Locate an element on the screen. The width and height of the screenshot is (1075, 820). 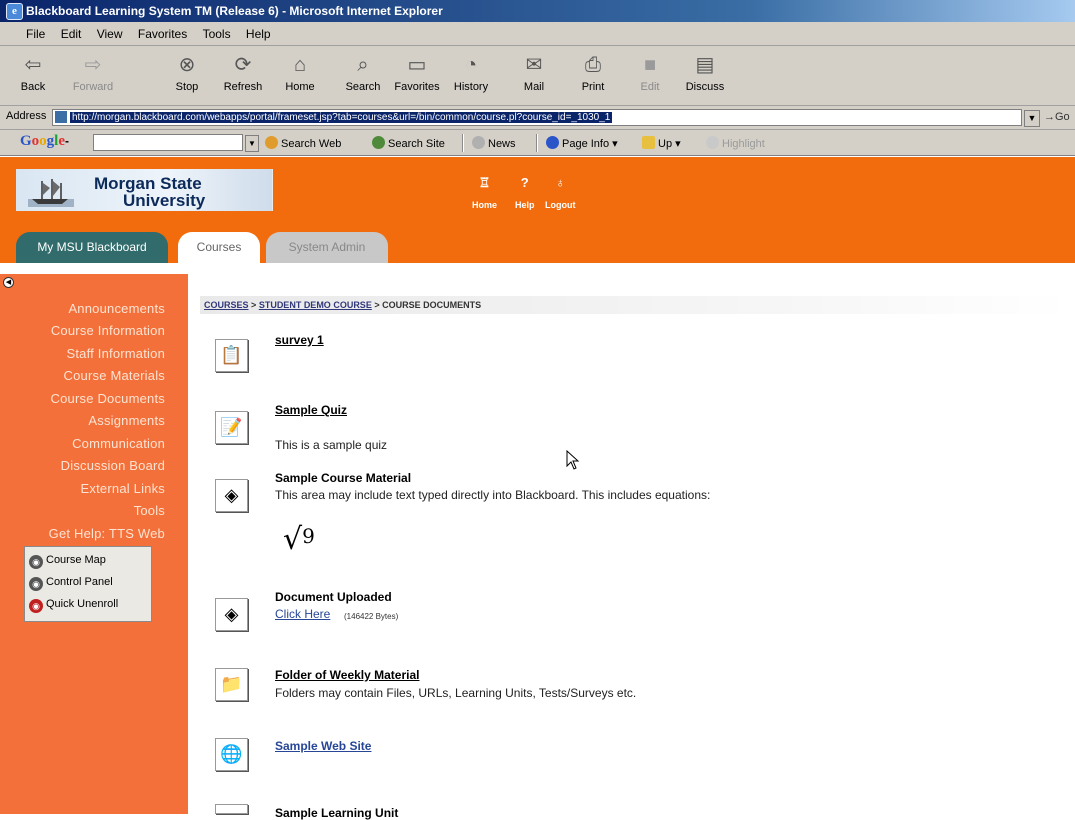
search-button: ⌕ Search is located at coordinates (363, 72).